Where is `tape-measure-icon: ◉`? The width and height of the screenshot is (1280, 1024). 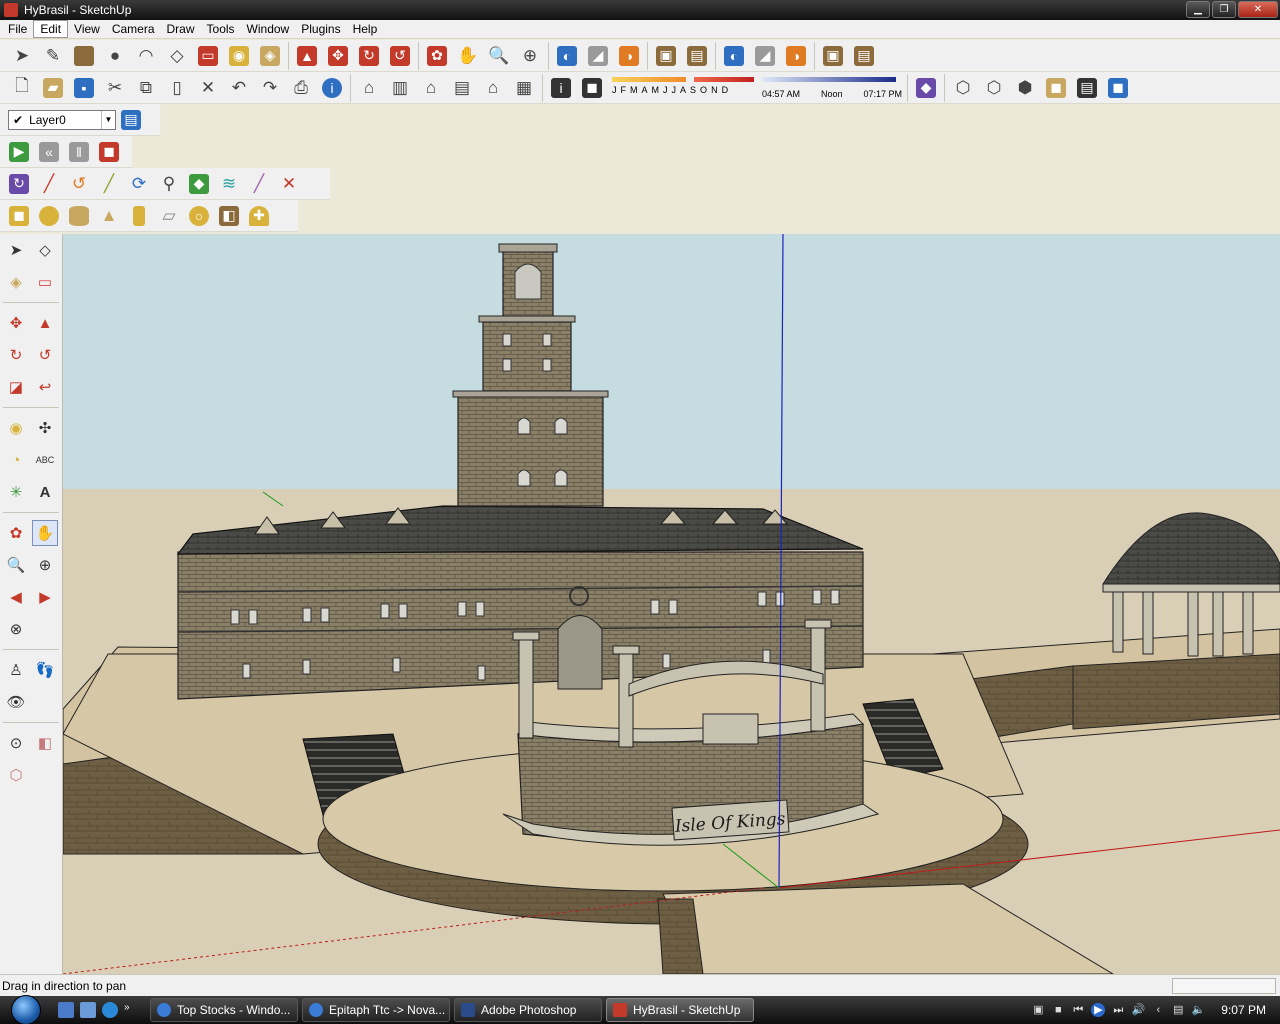
tape-measure-icon: ◉ is located at coordinates (239, 56).